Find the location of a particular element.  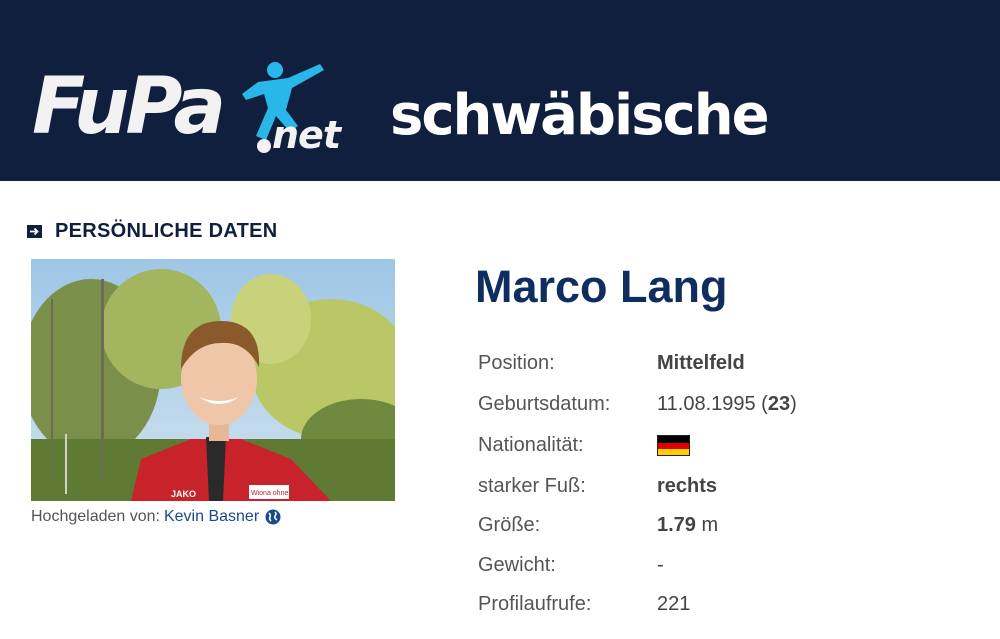

section-title: PERSÖNLICHE DATEN is located at coordinates (166, 230).